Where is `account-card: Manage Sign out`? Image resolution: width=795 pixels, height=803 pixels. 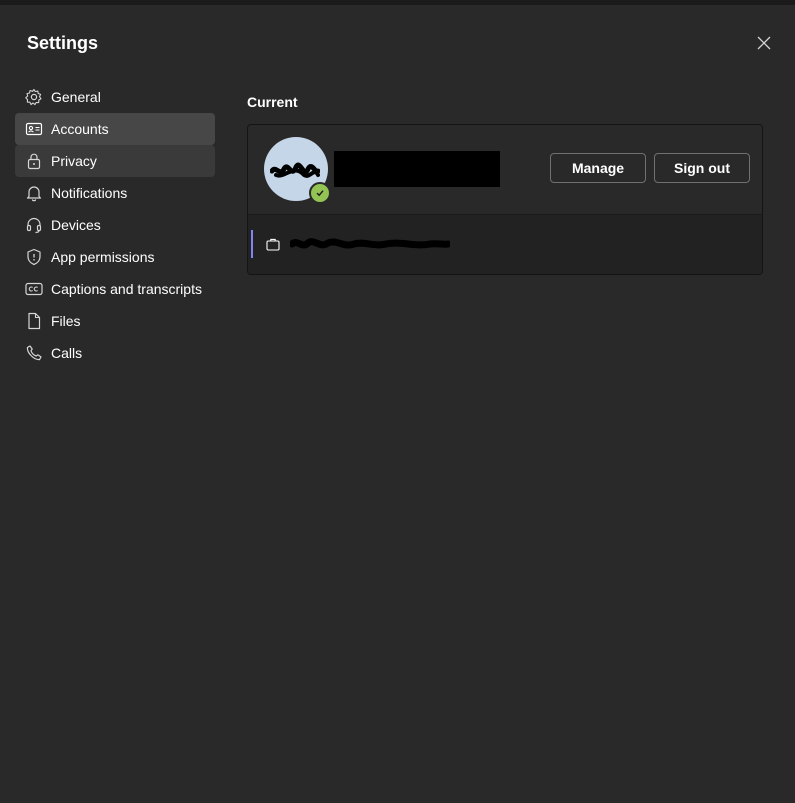 account-card: Manage Sign out is located at coordinates (505, 199).